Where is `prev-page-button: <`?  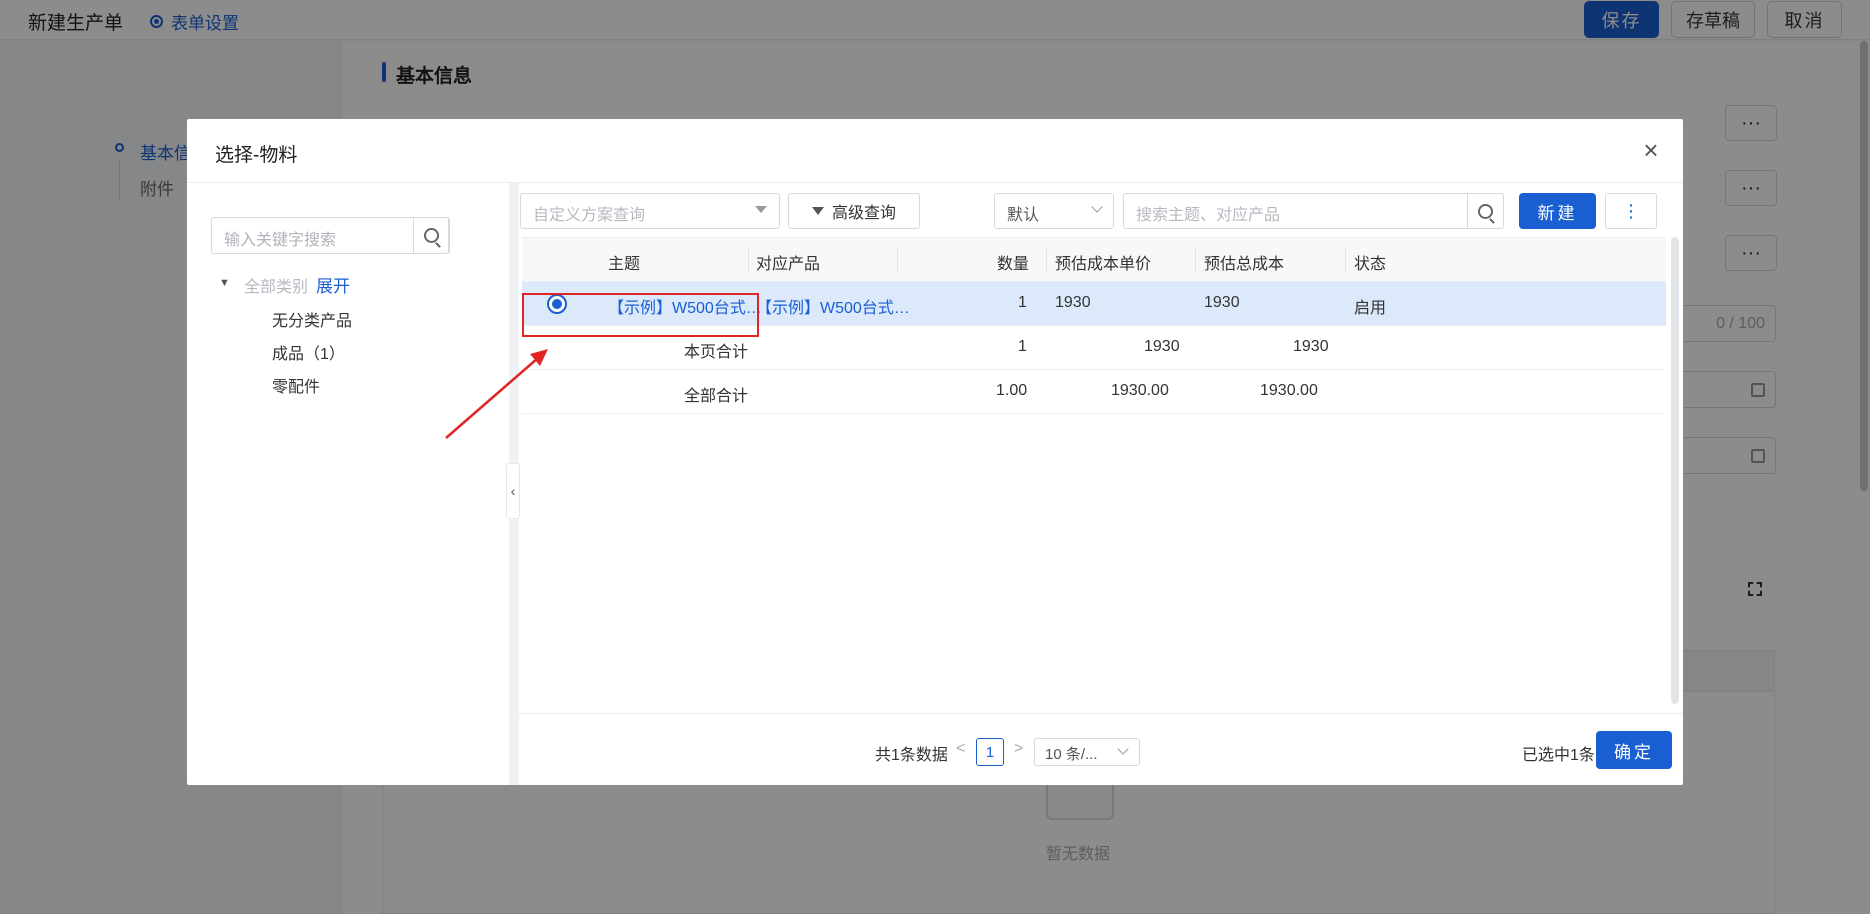 prev-page-button: < is located at coordinates (960, 749).